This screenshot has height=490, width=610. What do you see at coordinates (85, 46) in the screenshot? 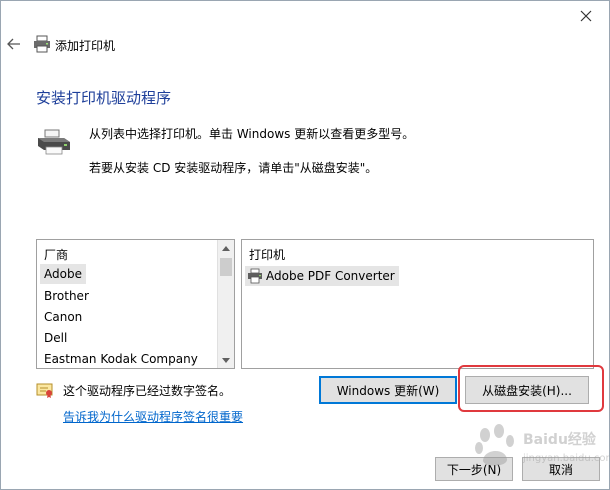
I see `window-title: 添加打印机` at bounding box center [85, 46].